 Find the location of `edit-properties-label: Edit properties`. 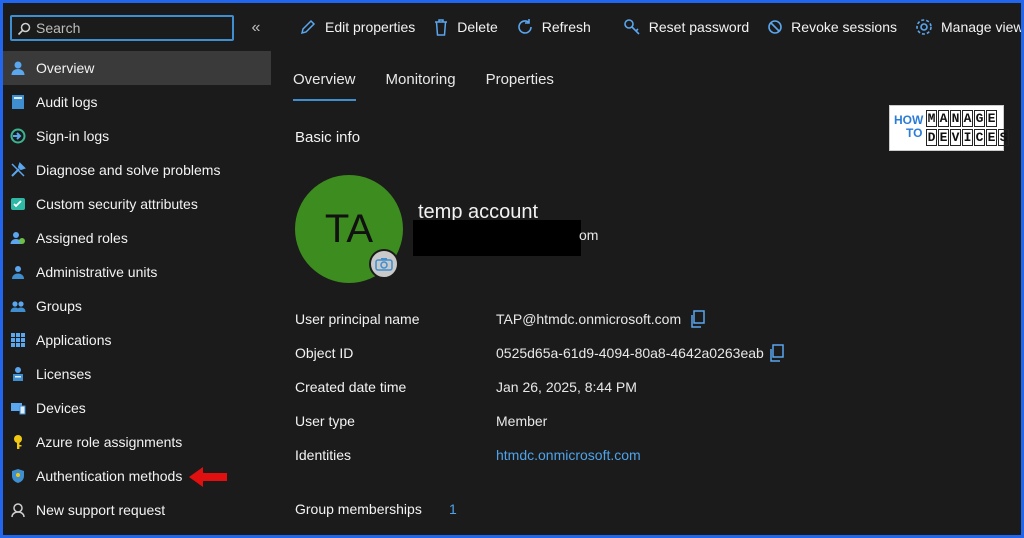

edit-properties-label: Edit properties is located at coordinates (370, 27).